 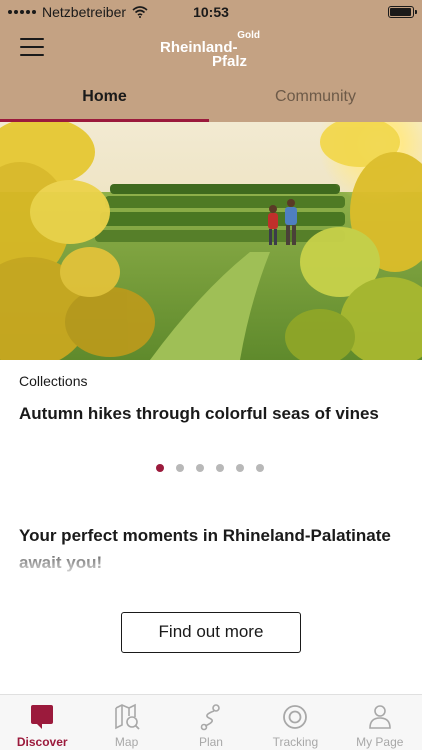 I want to click on nav-plan: Plan, so click(x=211, y=722).